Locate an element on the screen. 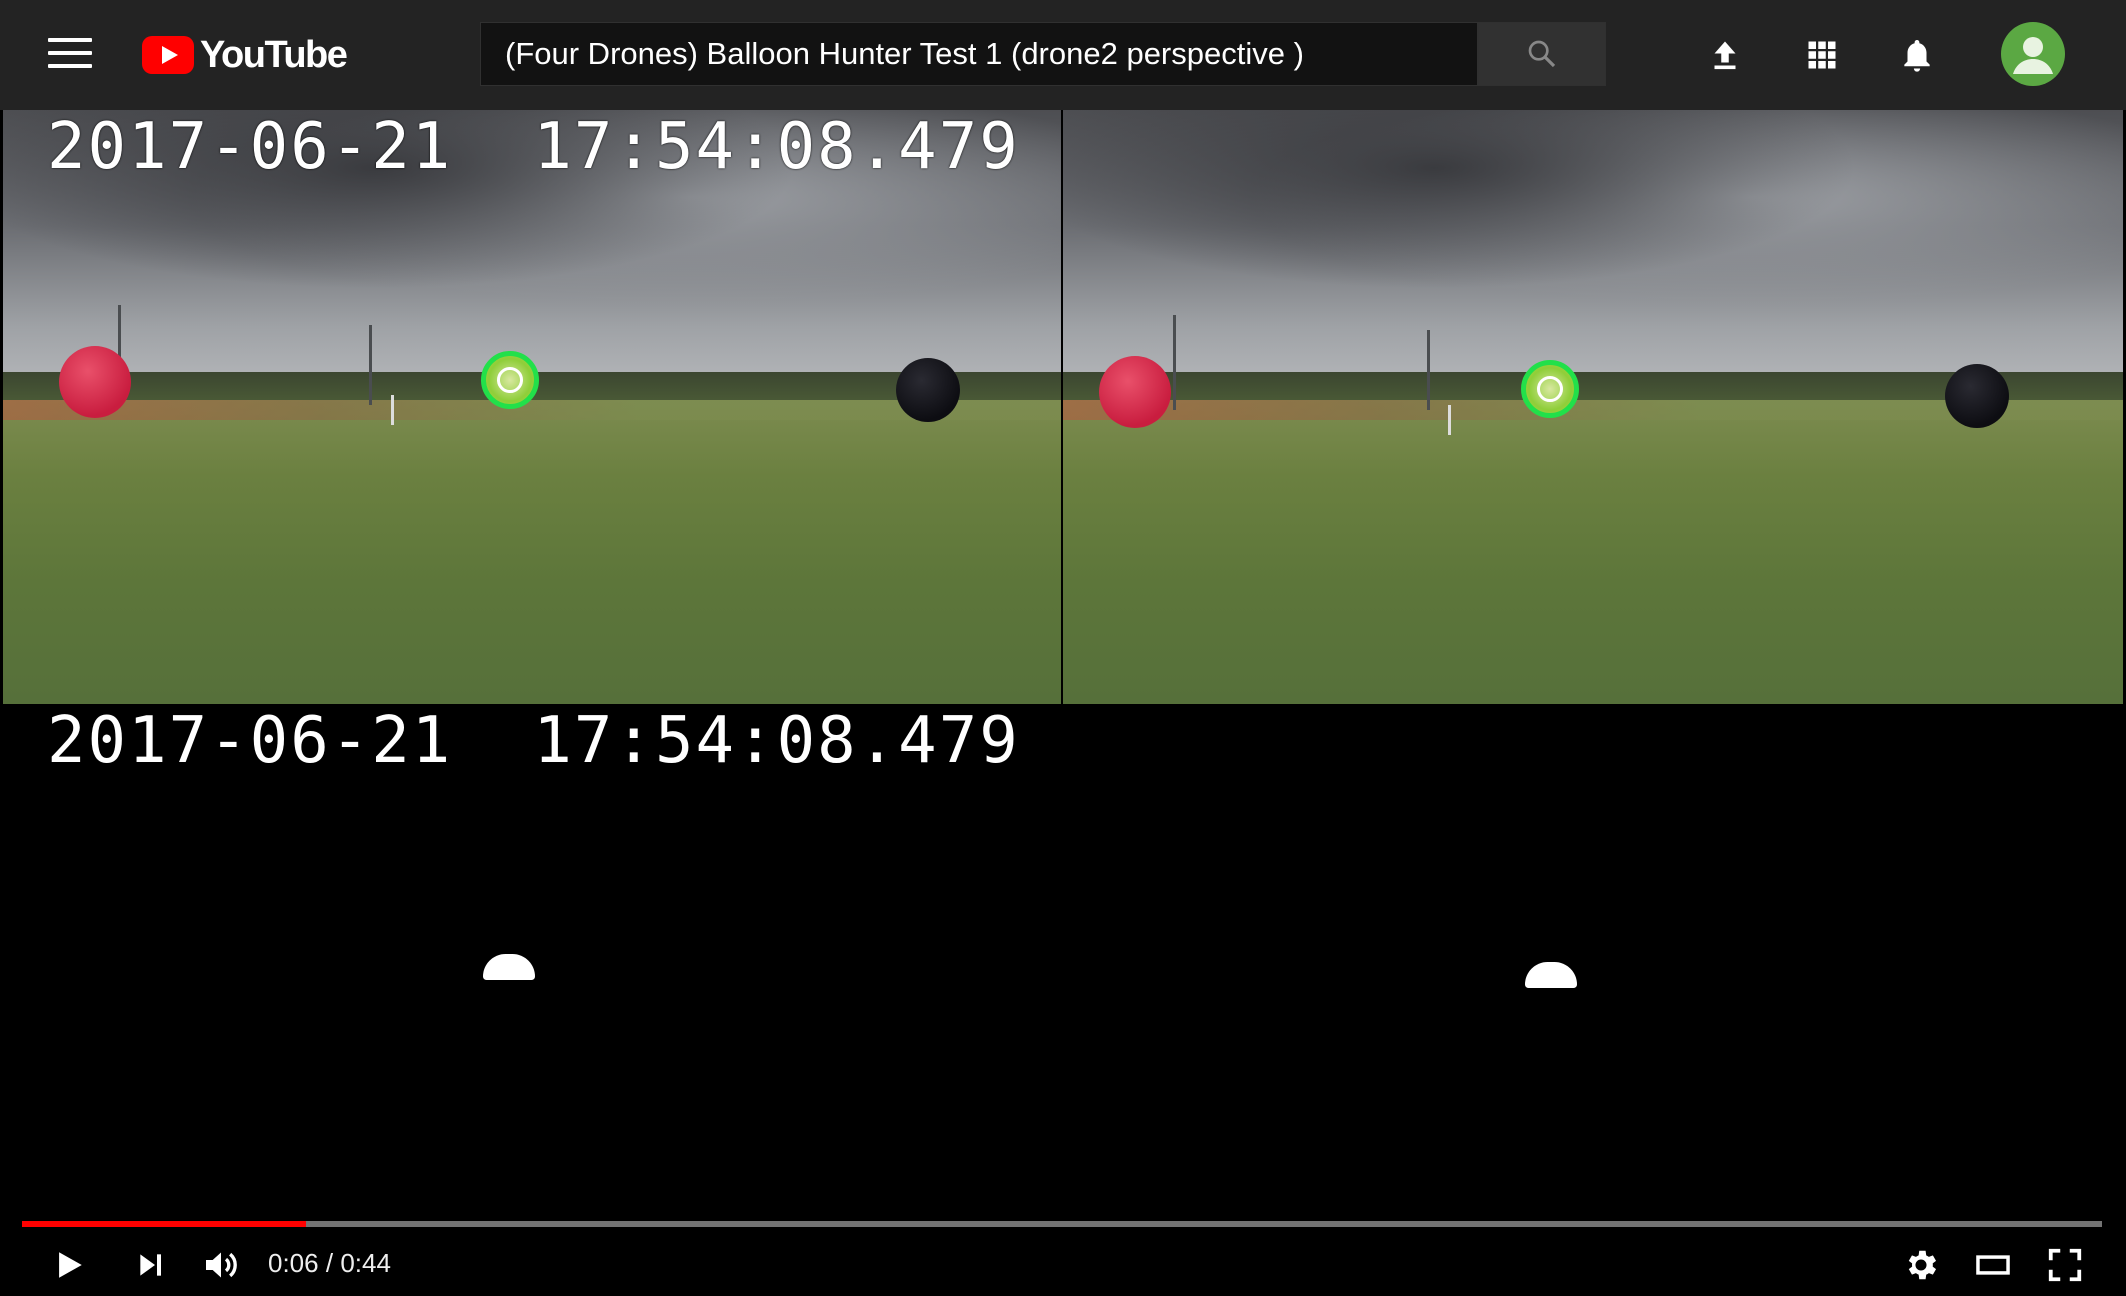 The image size is (2126, 1296). upload-button is located at coordinates (1725, 55).